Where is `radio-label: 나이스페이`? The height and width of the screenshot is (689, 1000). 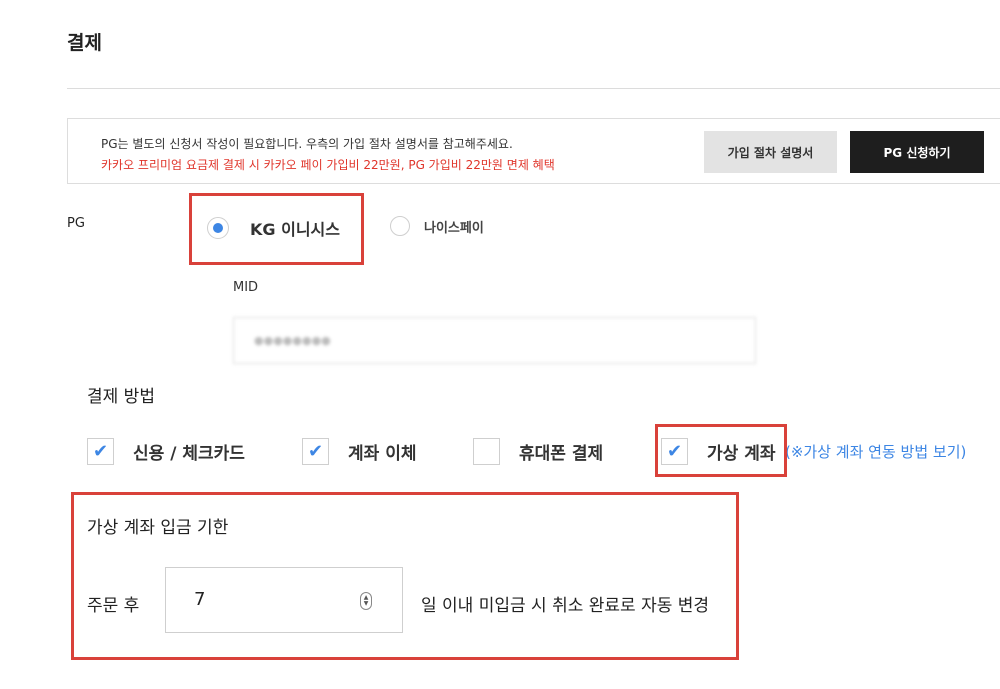
radio-label: 나이스페이 is located at coordinates (454, 228).